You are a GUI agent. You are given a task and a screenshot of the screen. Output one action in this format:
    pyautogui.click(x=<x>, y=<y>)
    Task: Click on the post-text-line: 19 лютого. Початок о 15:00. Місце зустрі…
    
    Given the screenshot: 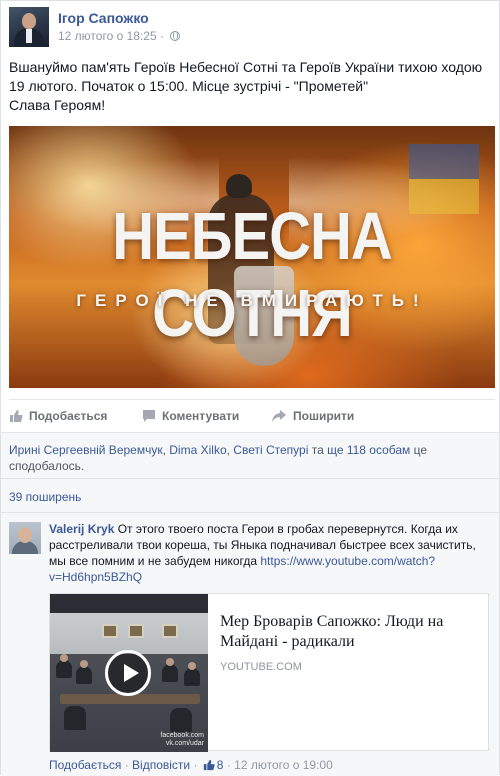 What is the action you would take?
    pyautogui.click(x=189, y=86)
    